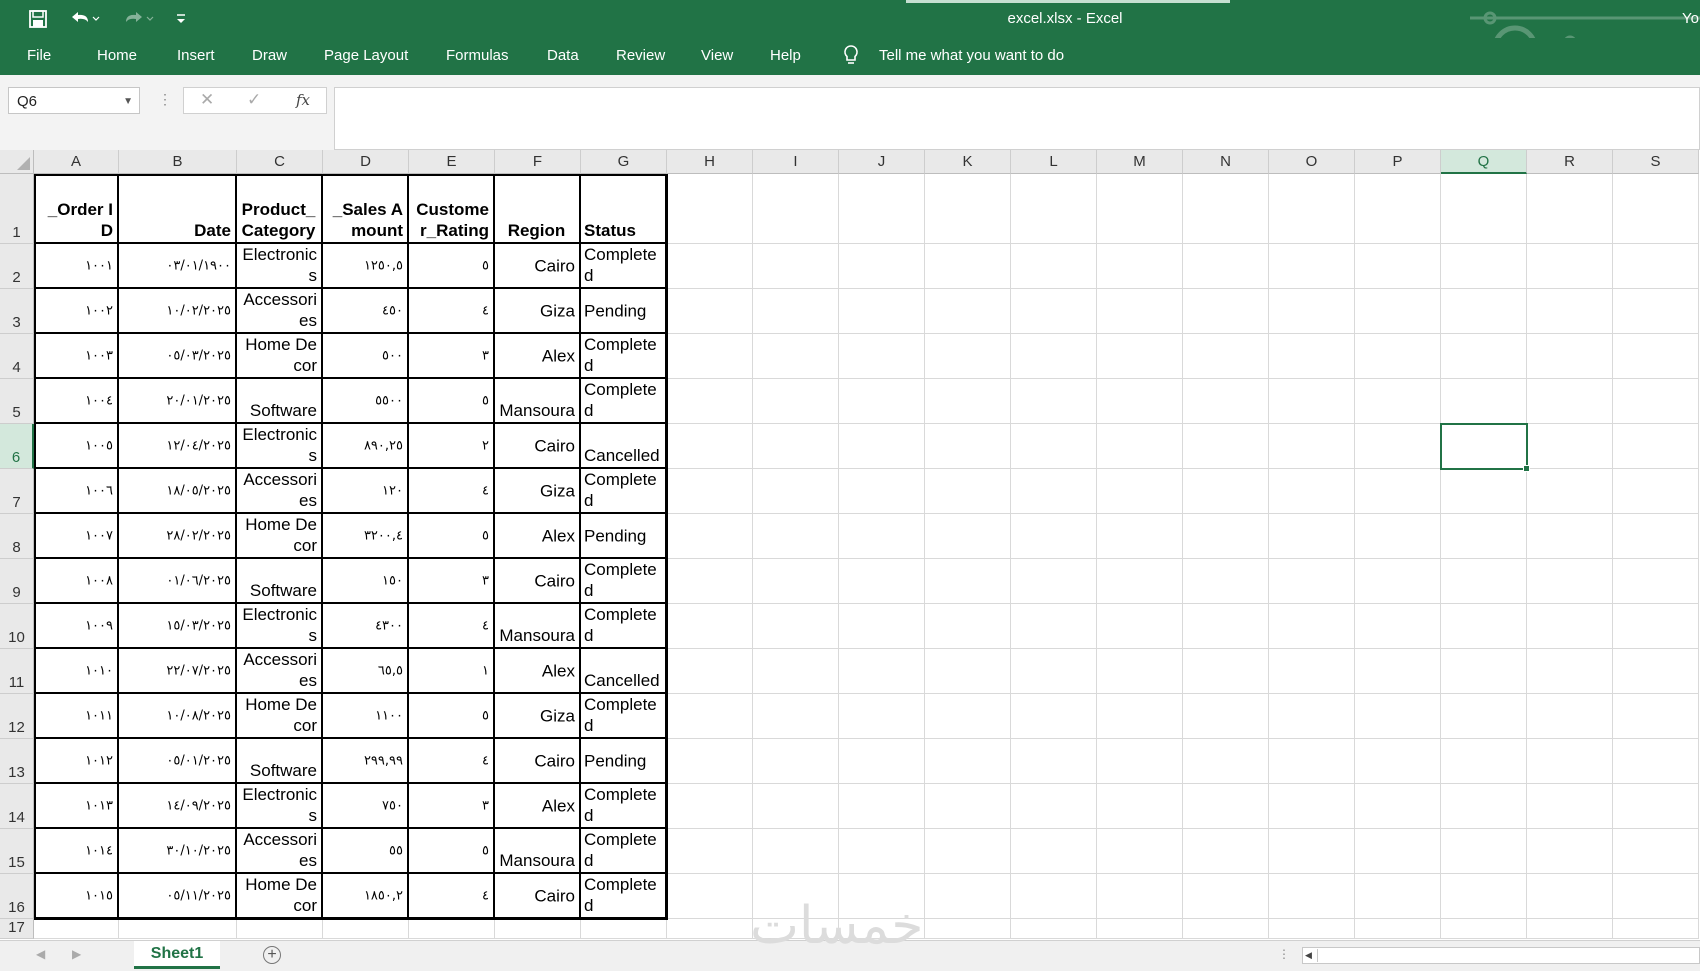 The image size is (1700, 971). I want to click on table-cell: ١٥٠, so click(366, 581).